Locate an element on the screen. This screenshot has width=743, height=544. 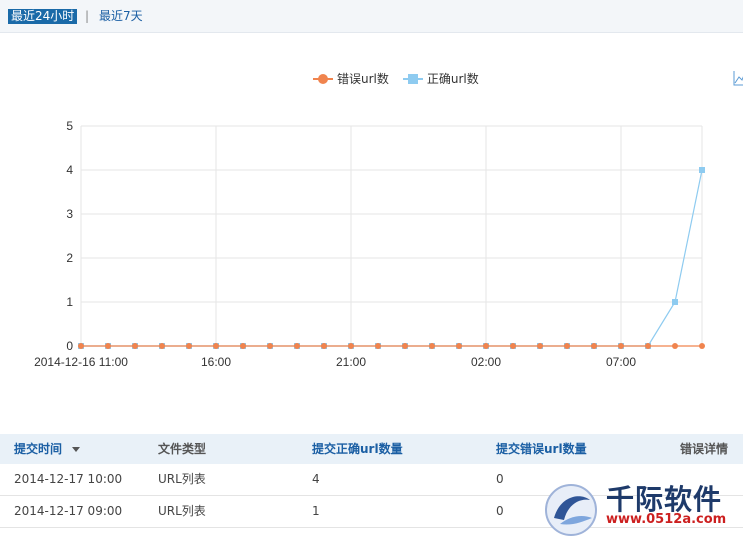
sort-desc-icon is located at coordinates (76, 449).